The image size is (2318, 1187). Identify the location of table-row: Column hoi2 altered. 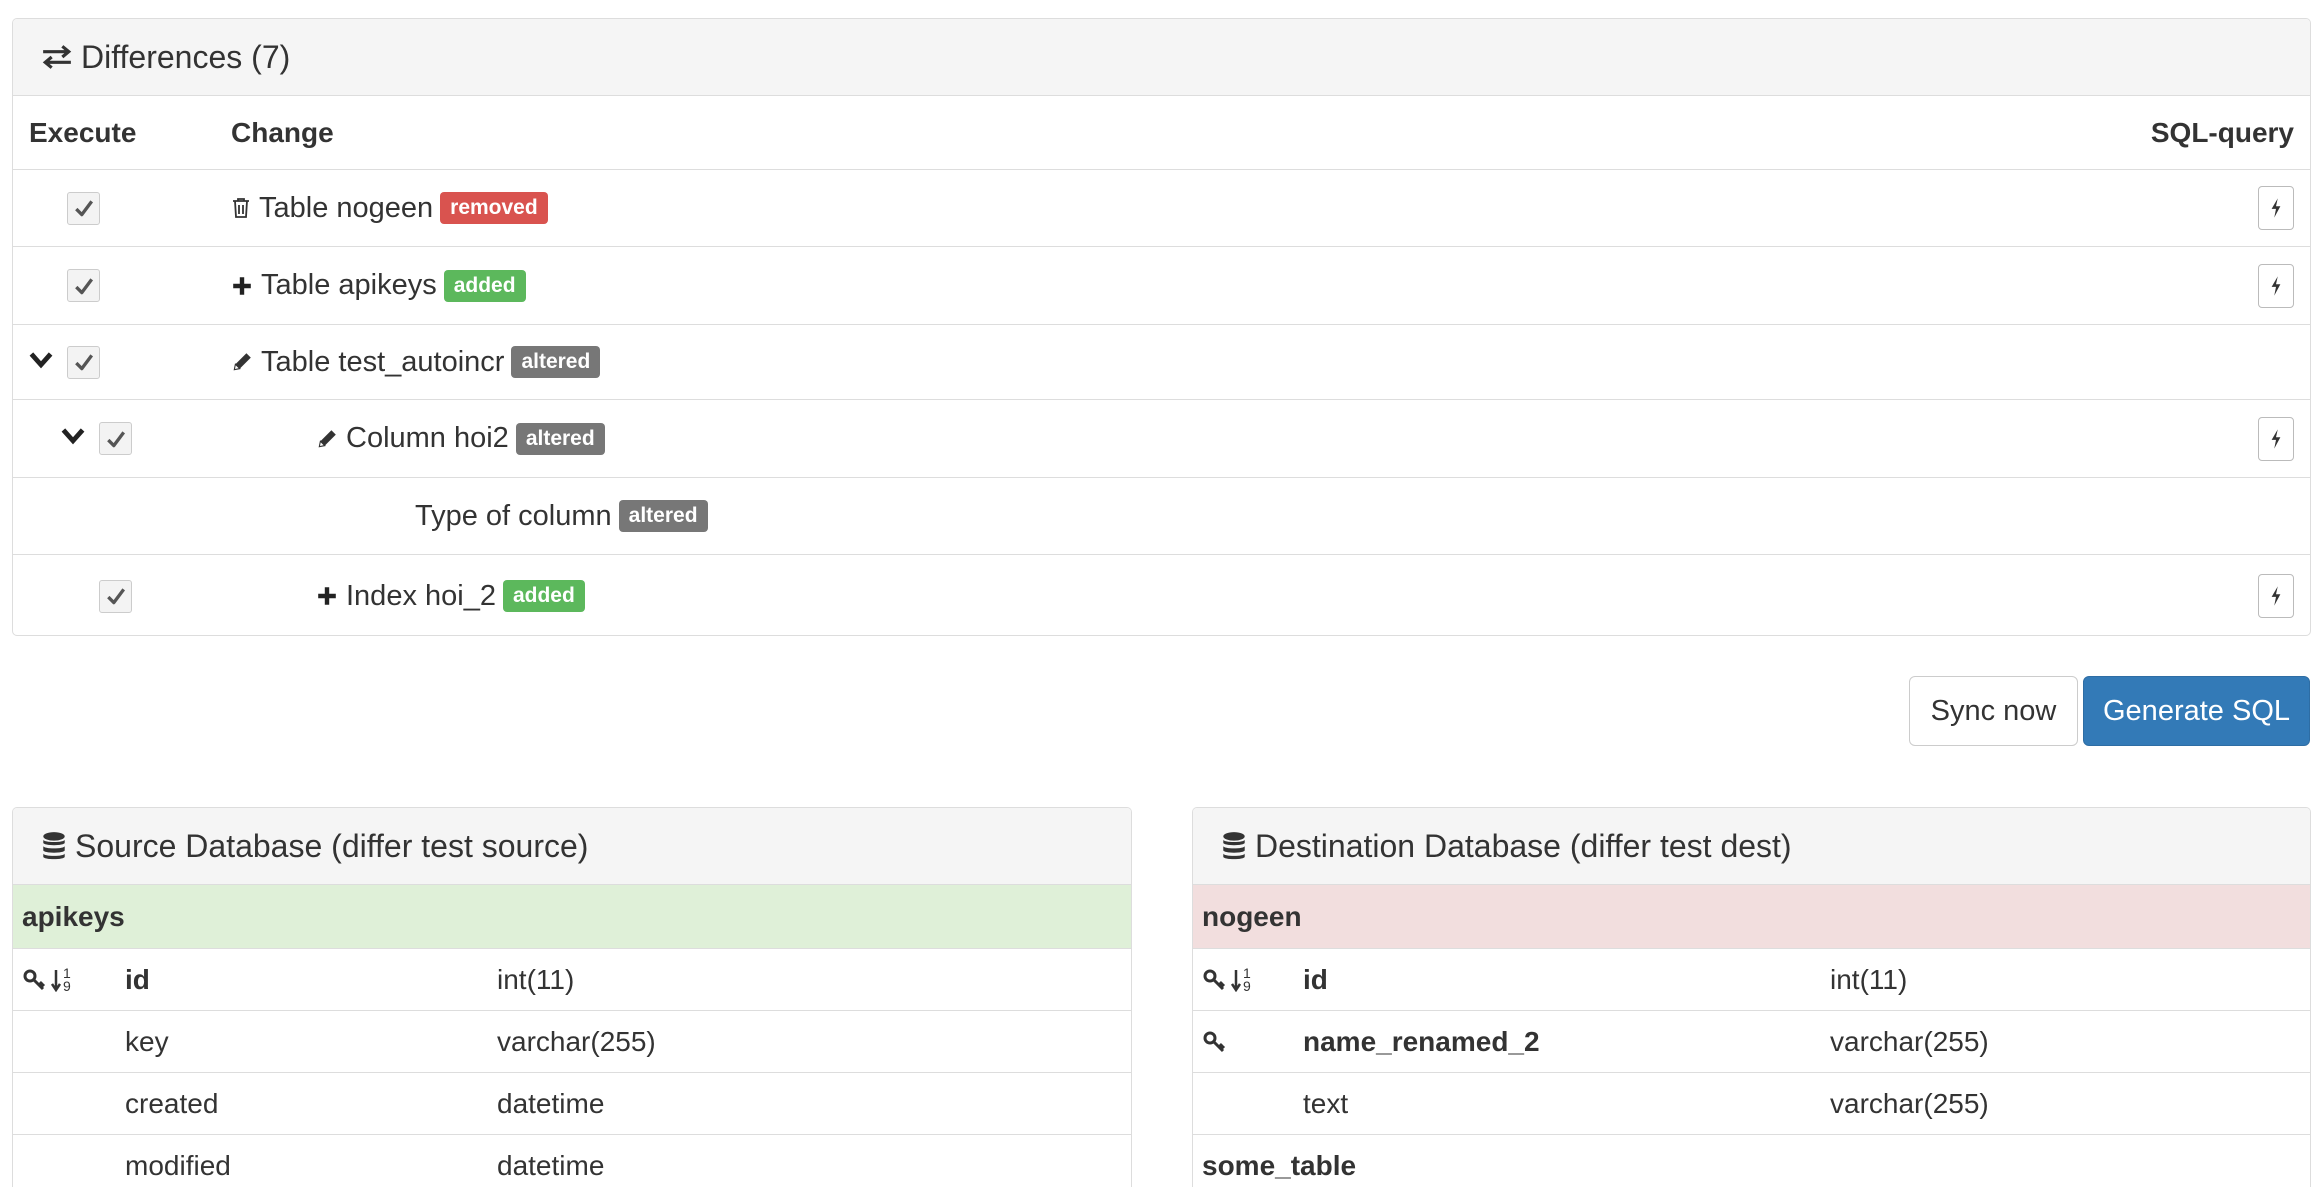
(1161, 439).